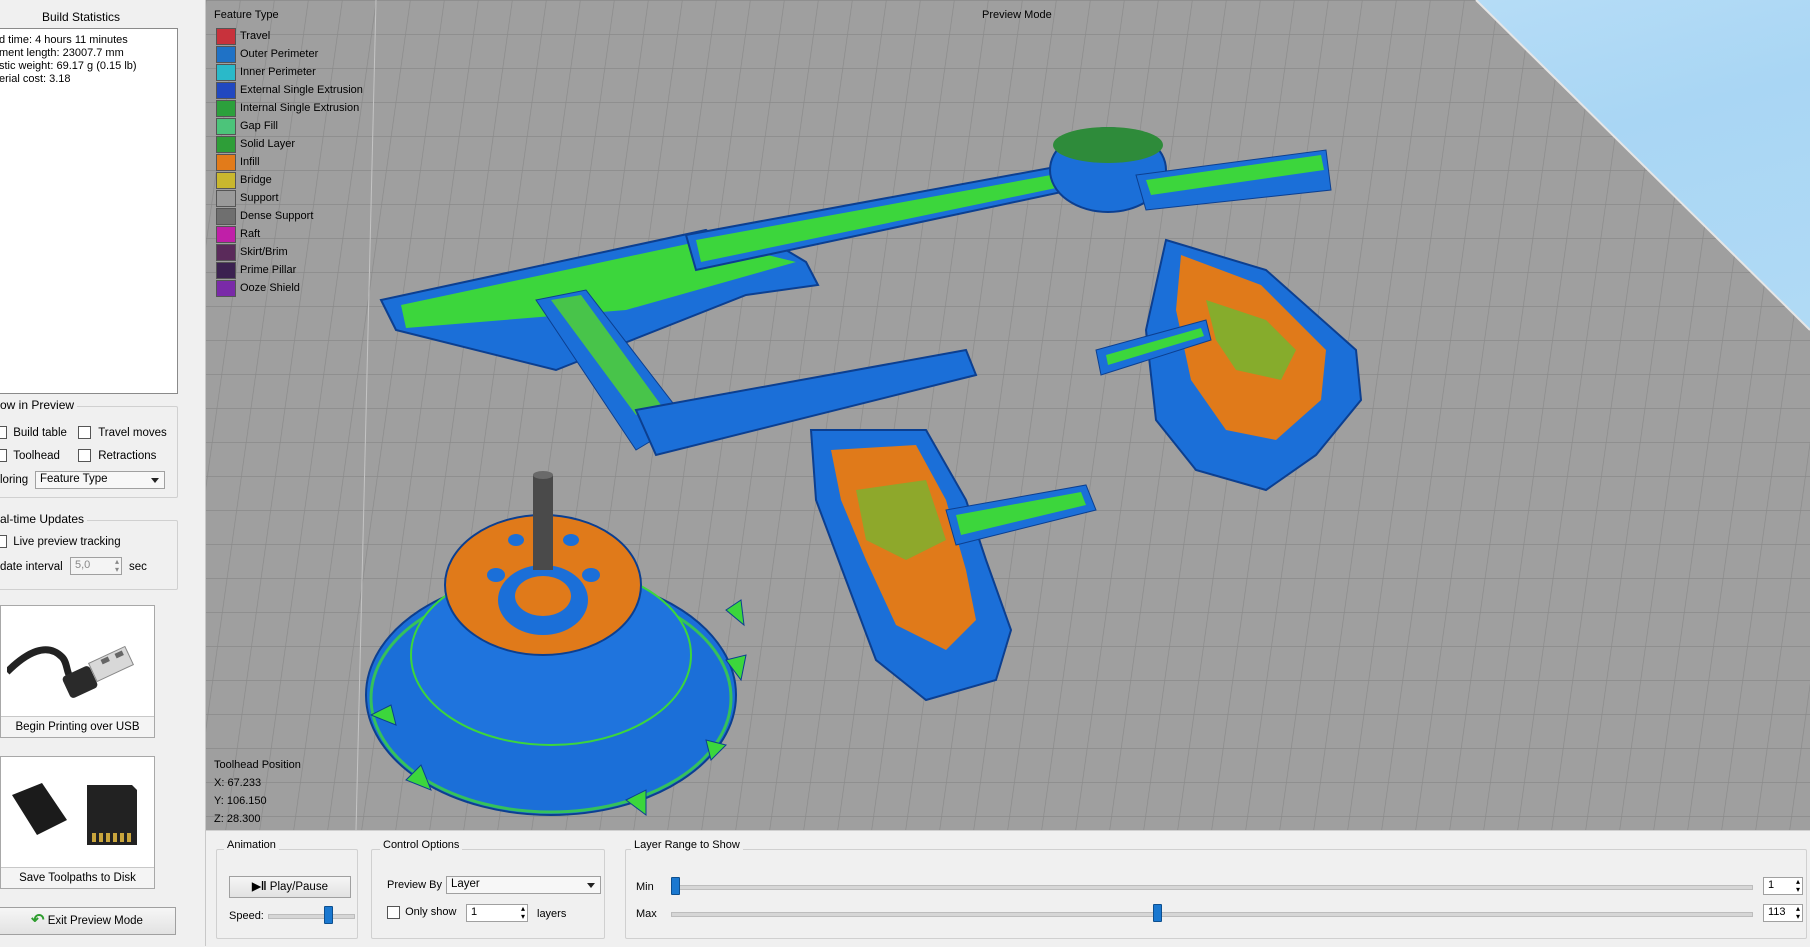 The height and width of the screenshot is (947, 1810). Describe the element at coordinates (687, 845) in the screenshot. I see `layer-range-title: Layer Range to Show` at that location.